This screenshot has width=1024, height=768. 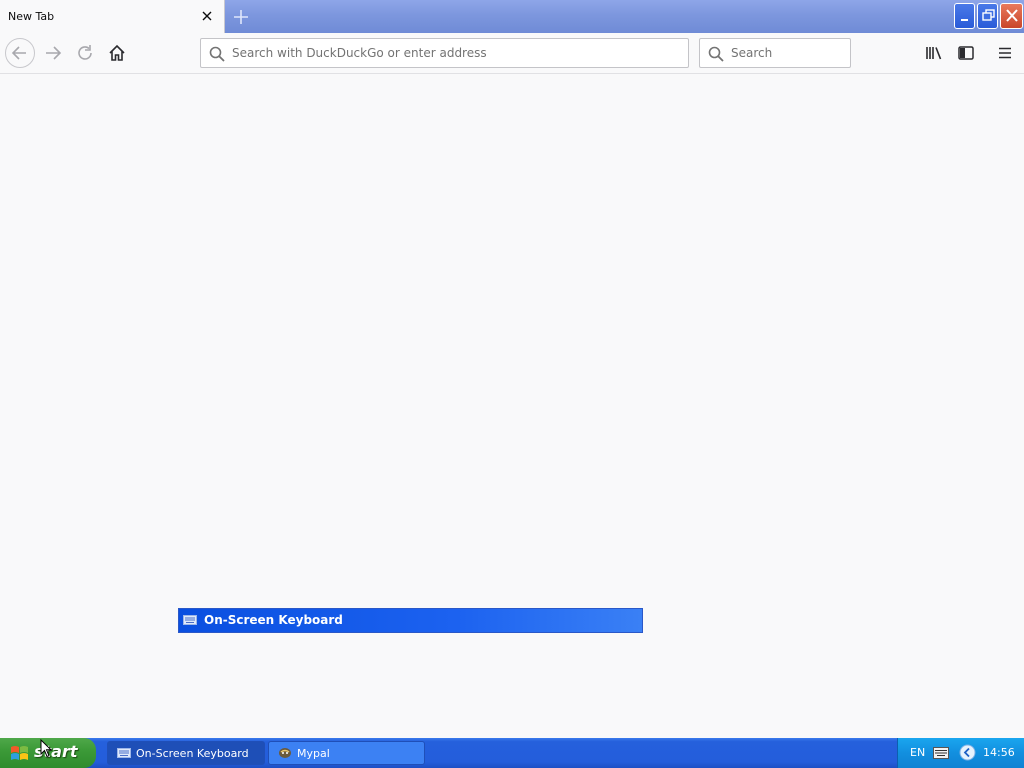 What do you see at coordinates (934, 53) in the screenshot?
I see `library-button` at bounding box center [934, 53].